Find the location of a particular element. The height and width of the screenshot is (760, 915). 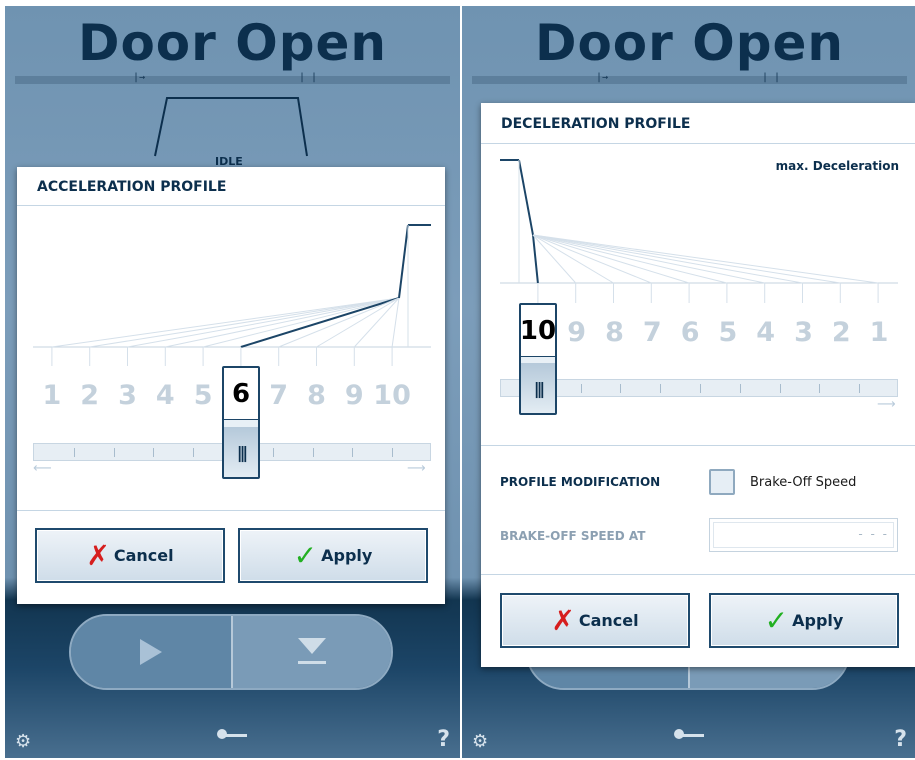

brake-off-speed-at-label: BRAKE-OFF SPEED AT is located at coordinates (573, 536).